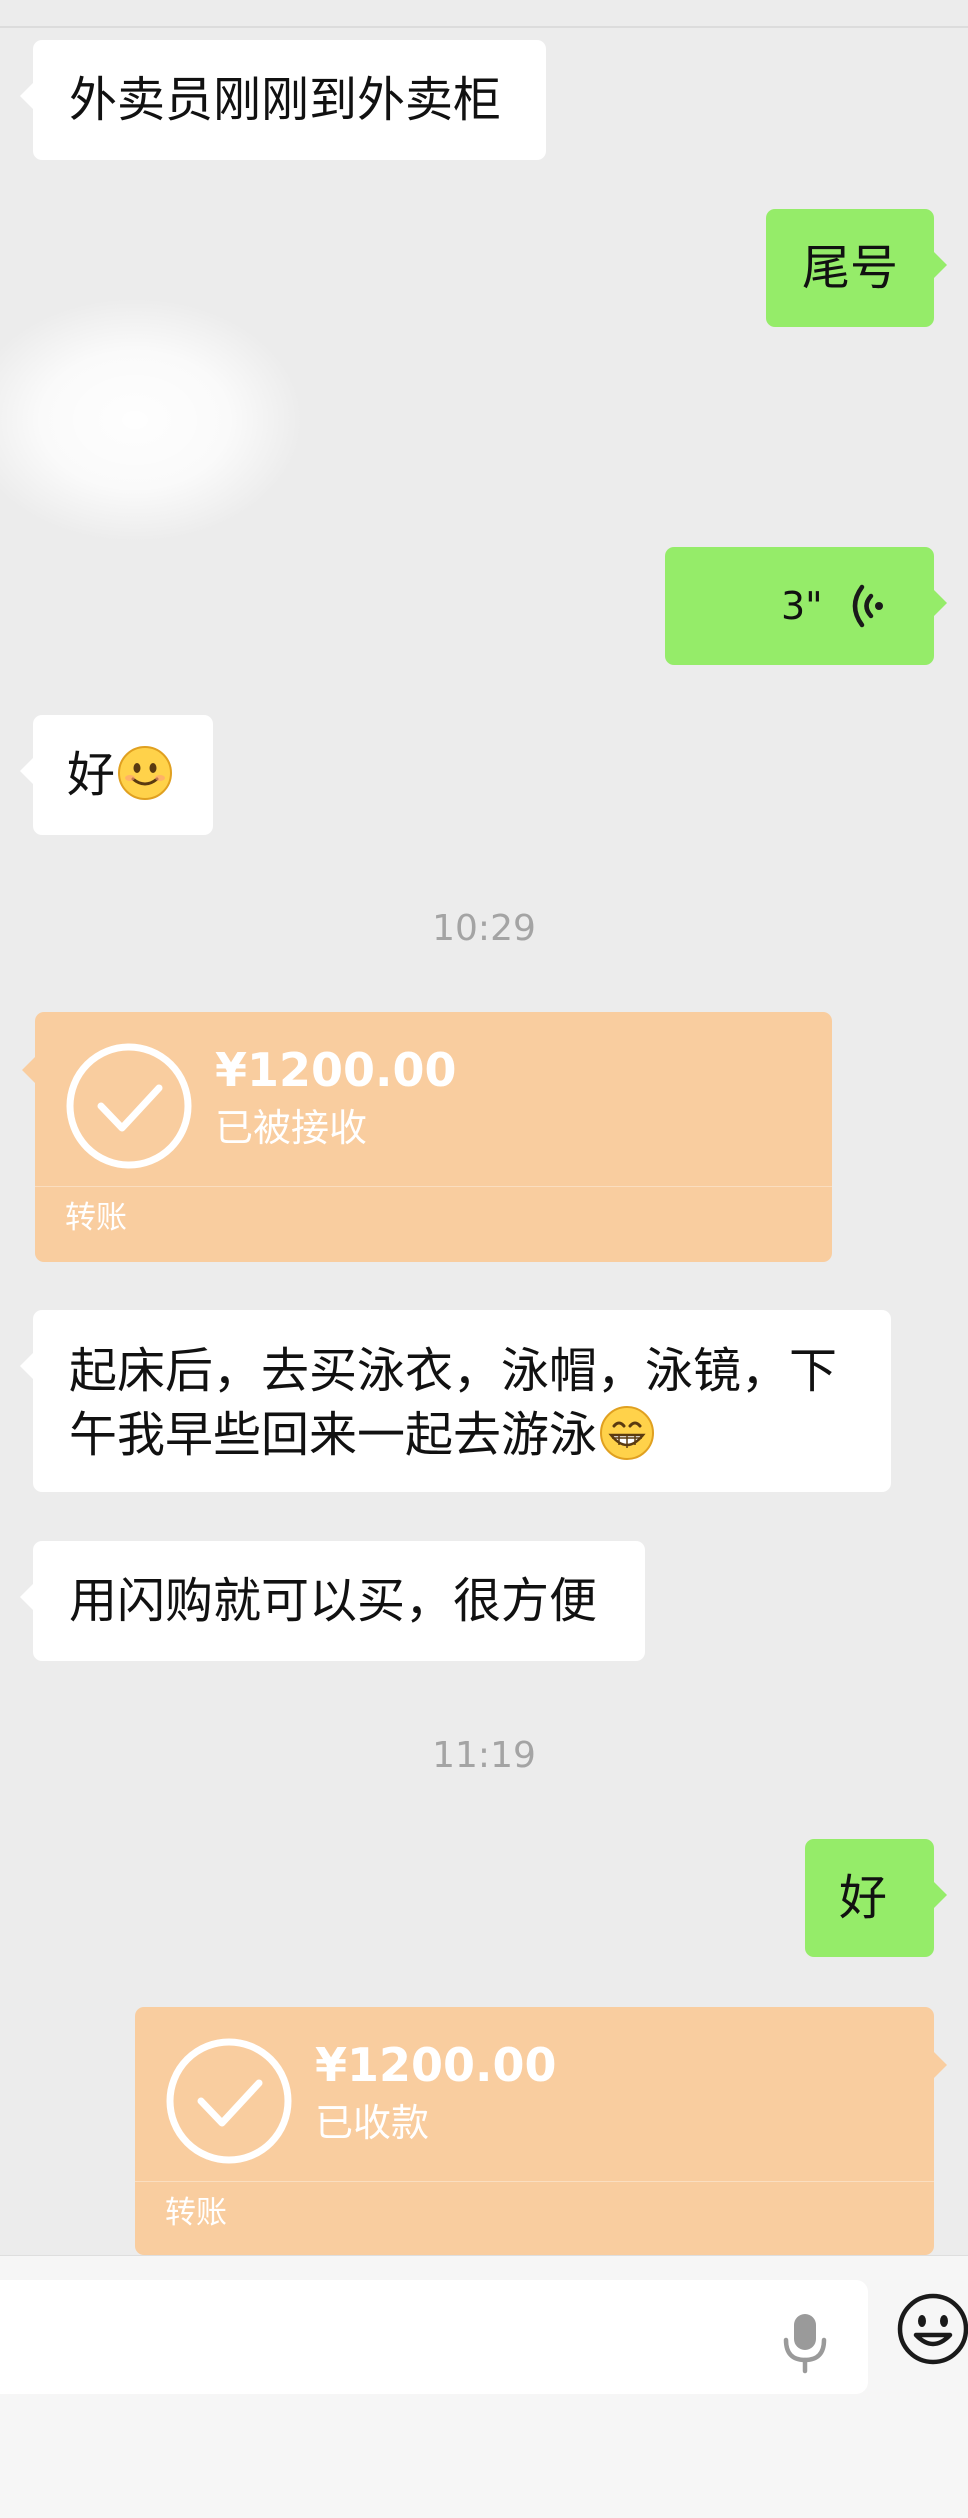 The height and width of the screenshot is (2518, 968). I want to click on message-bubble-received: 好, so click(116, 775).